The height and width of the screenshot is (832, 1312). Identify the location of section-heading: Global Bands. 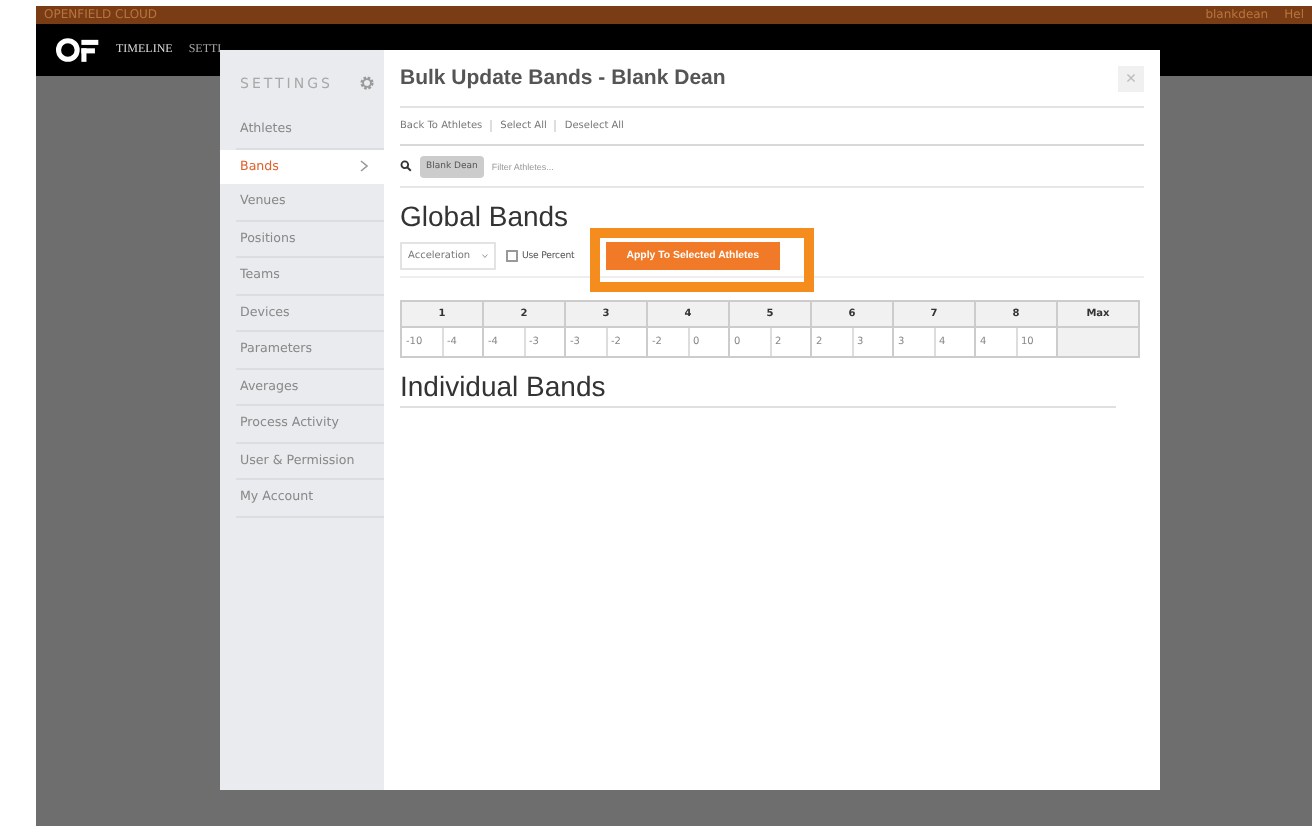
(485, 216).